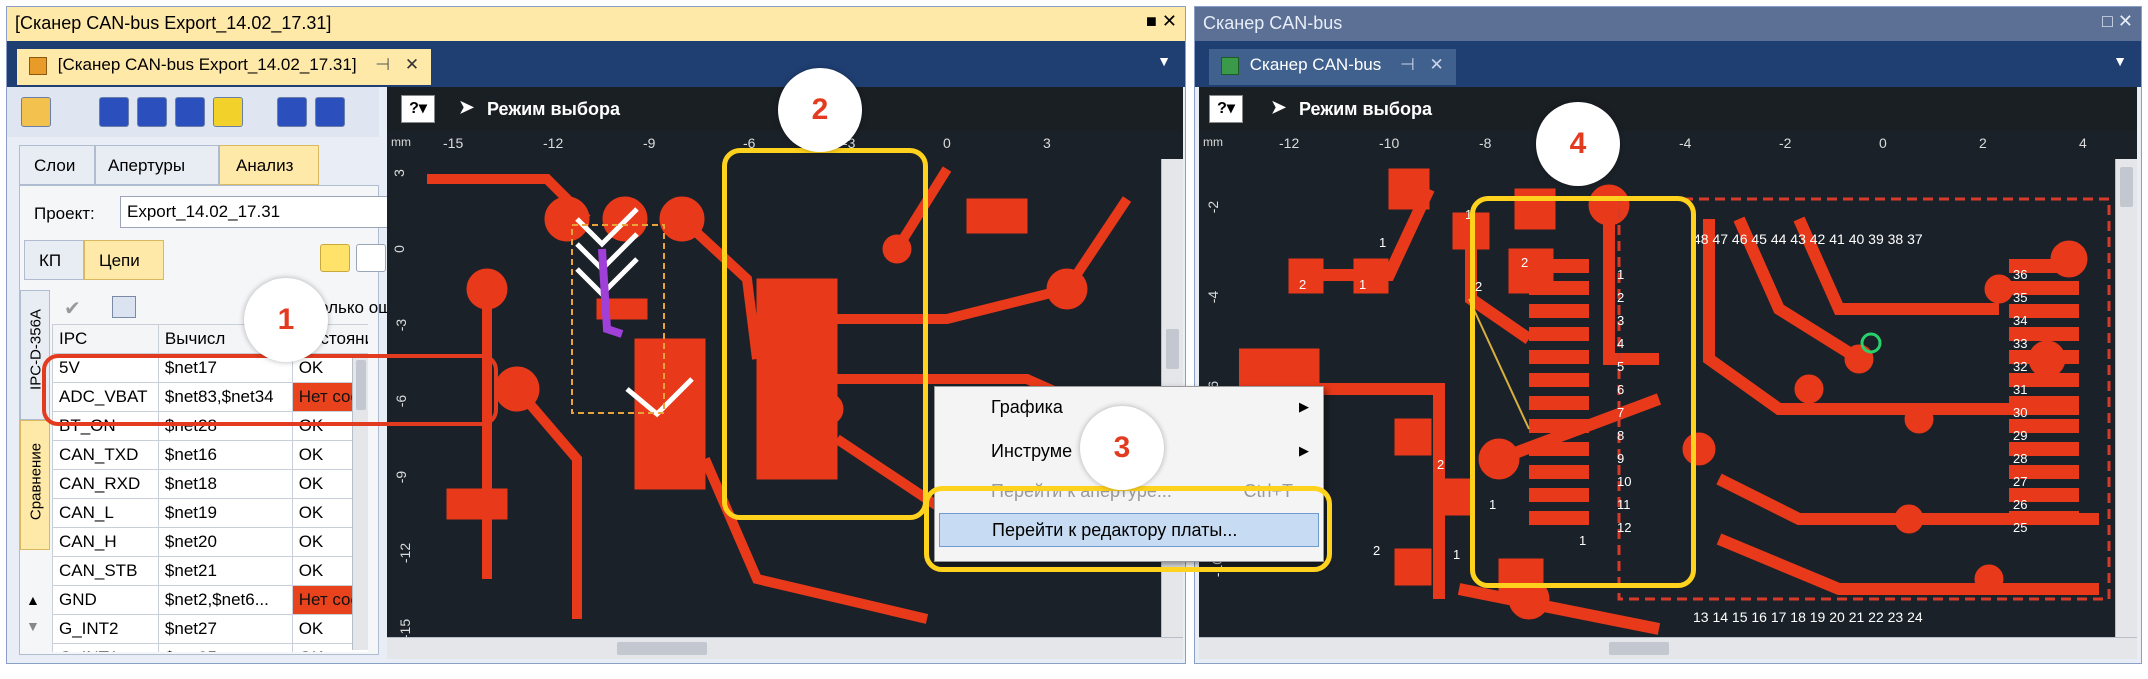 Image resolution: width=2148 pixels, height=679 pixels. I want to click on ruler-tick-label: -9, so click(649, 143).